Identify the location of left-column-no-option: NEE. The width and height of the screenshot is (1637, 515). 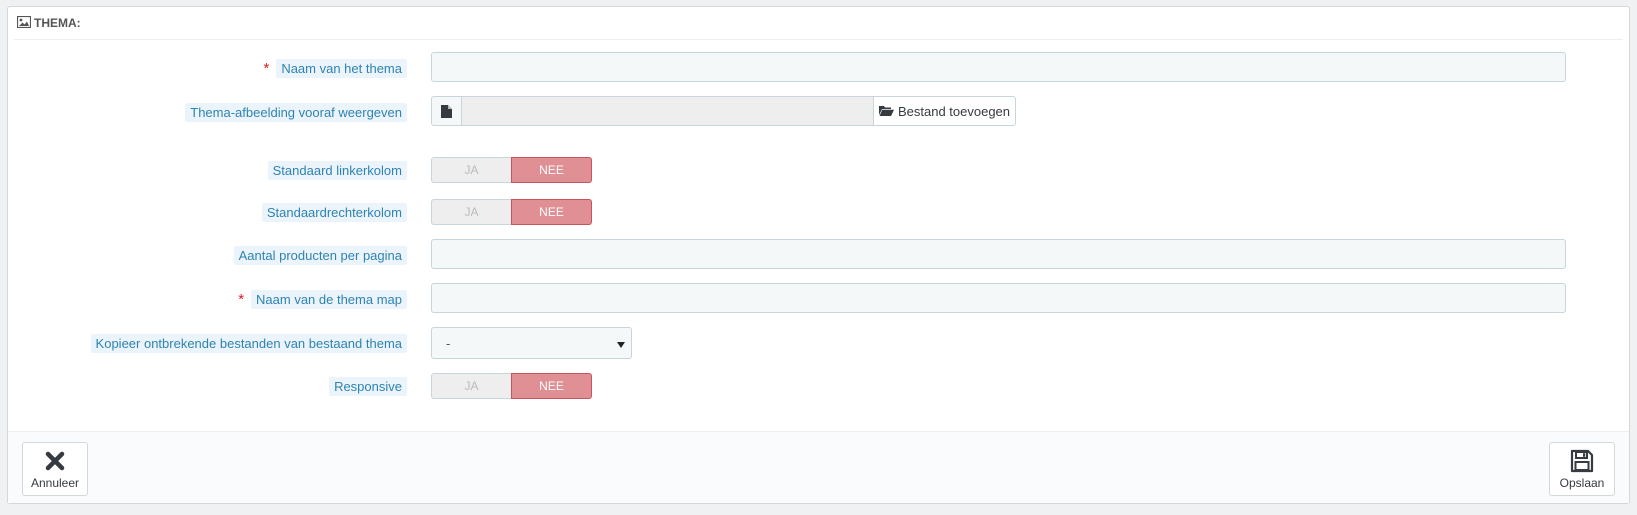
(551, 170).